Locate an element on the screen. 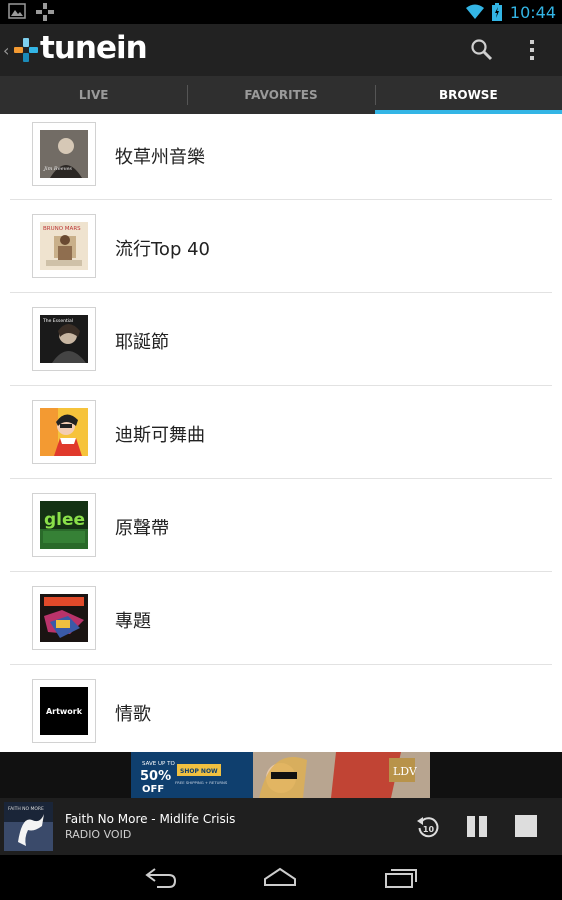 The image size is (562, 900). list-item: Artwork 情歌 is located at coordinates (281, 708).